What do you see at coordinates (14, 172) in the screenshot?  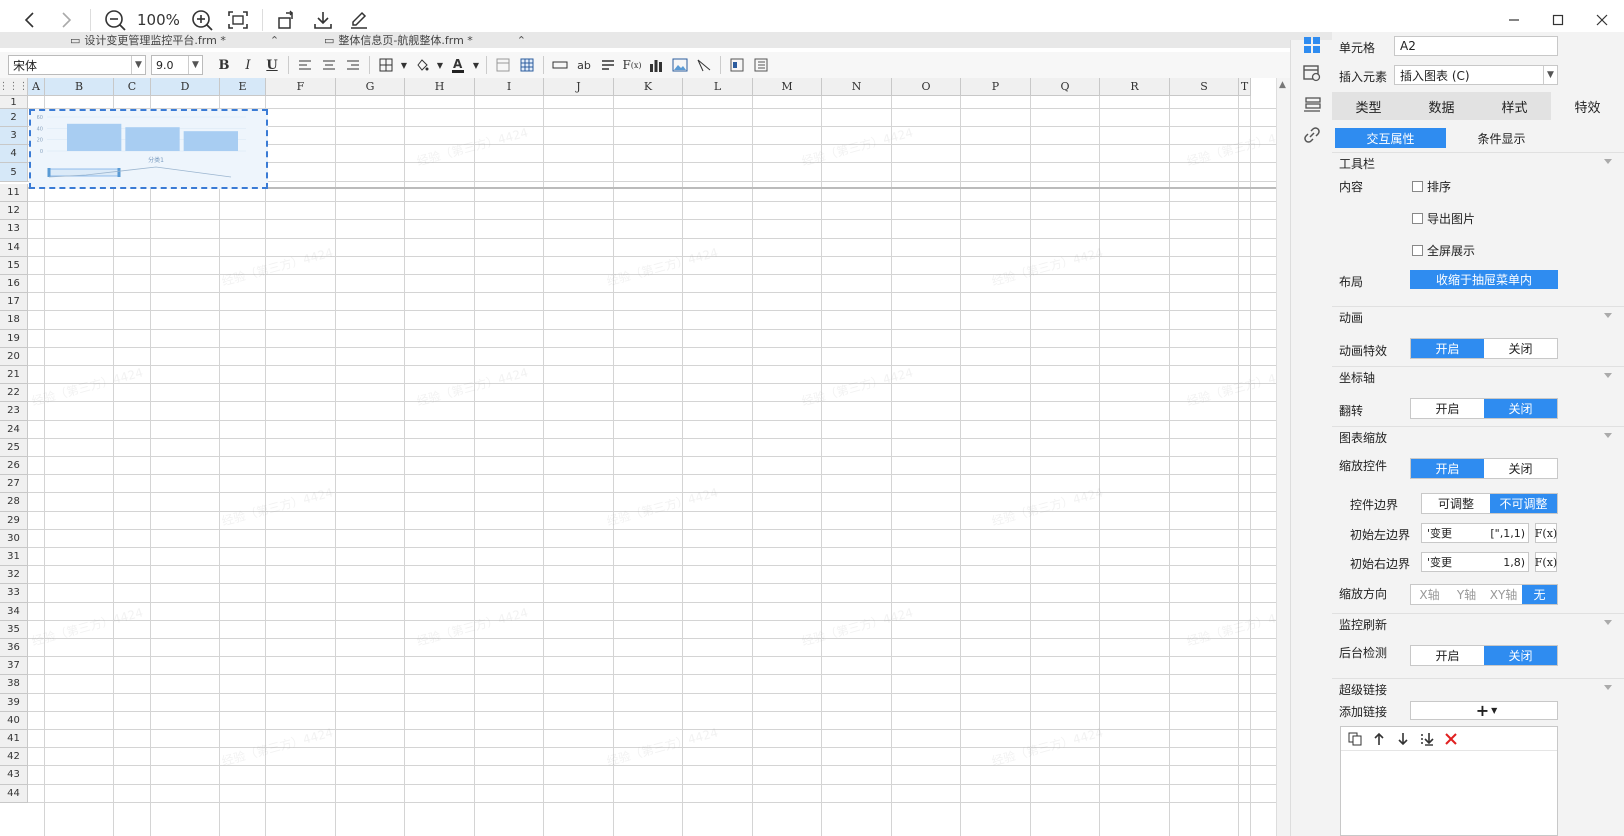 I see `row-header-5: 5` at bounding box center [14, 172].